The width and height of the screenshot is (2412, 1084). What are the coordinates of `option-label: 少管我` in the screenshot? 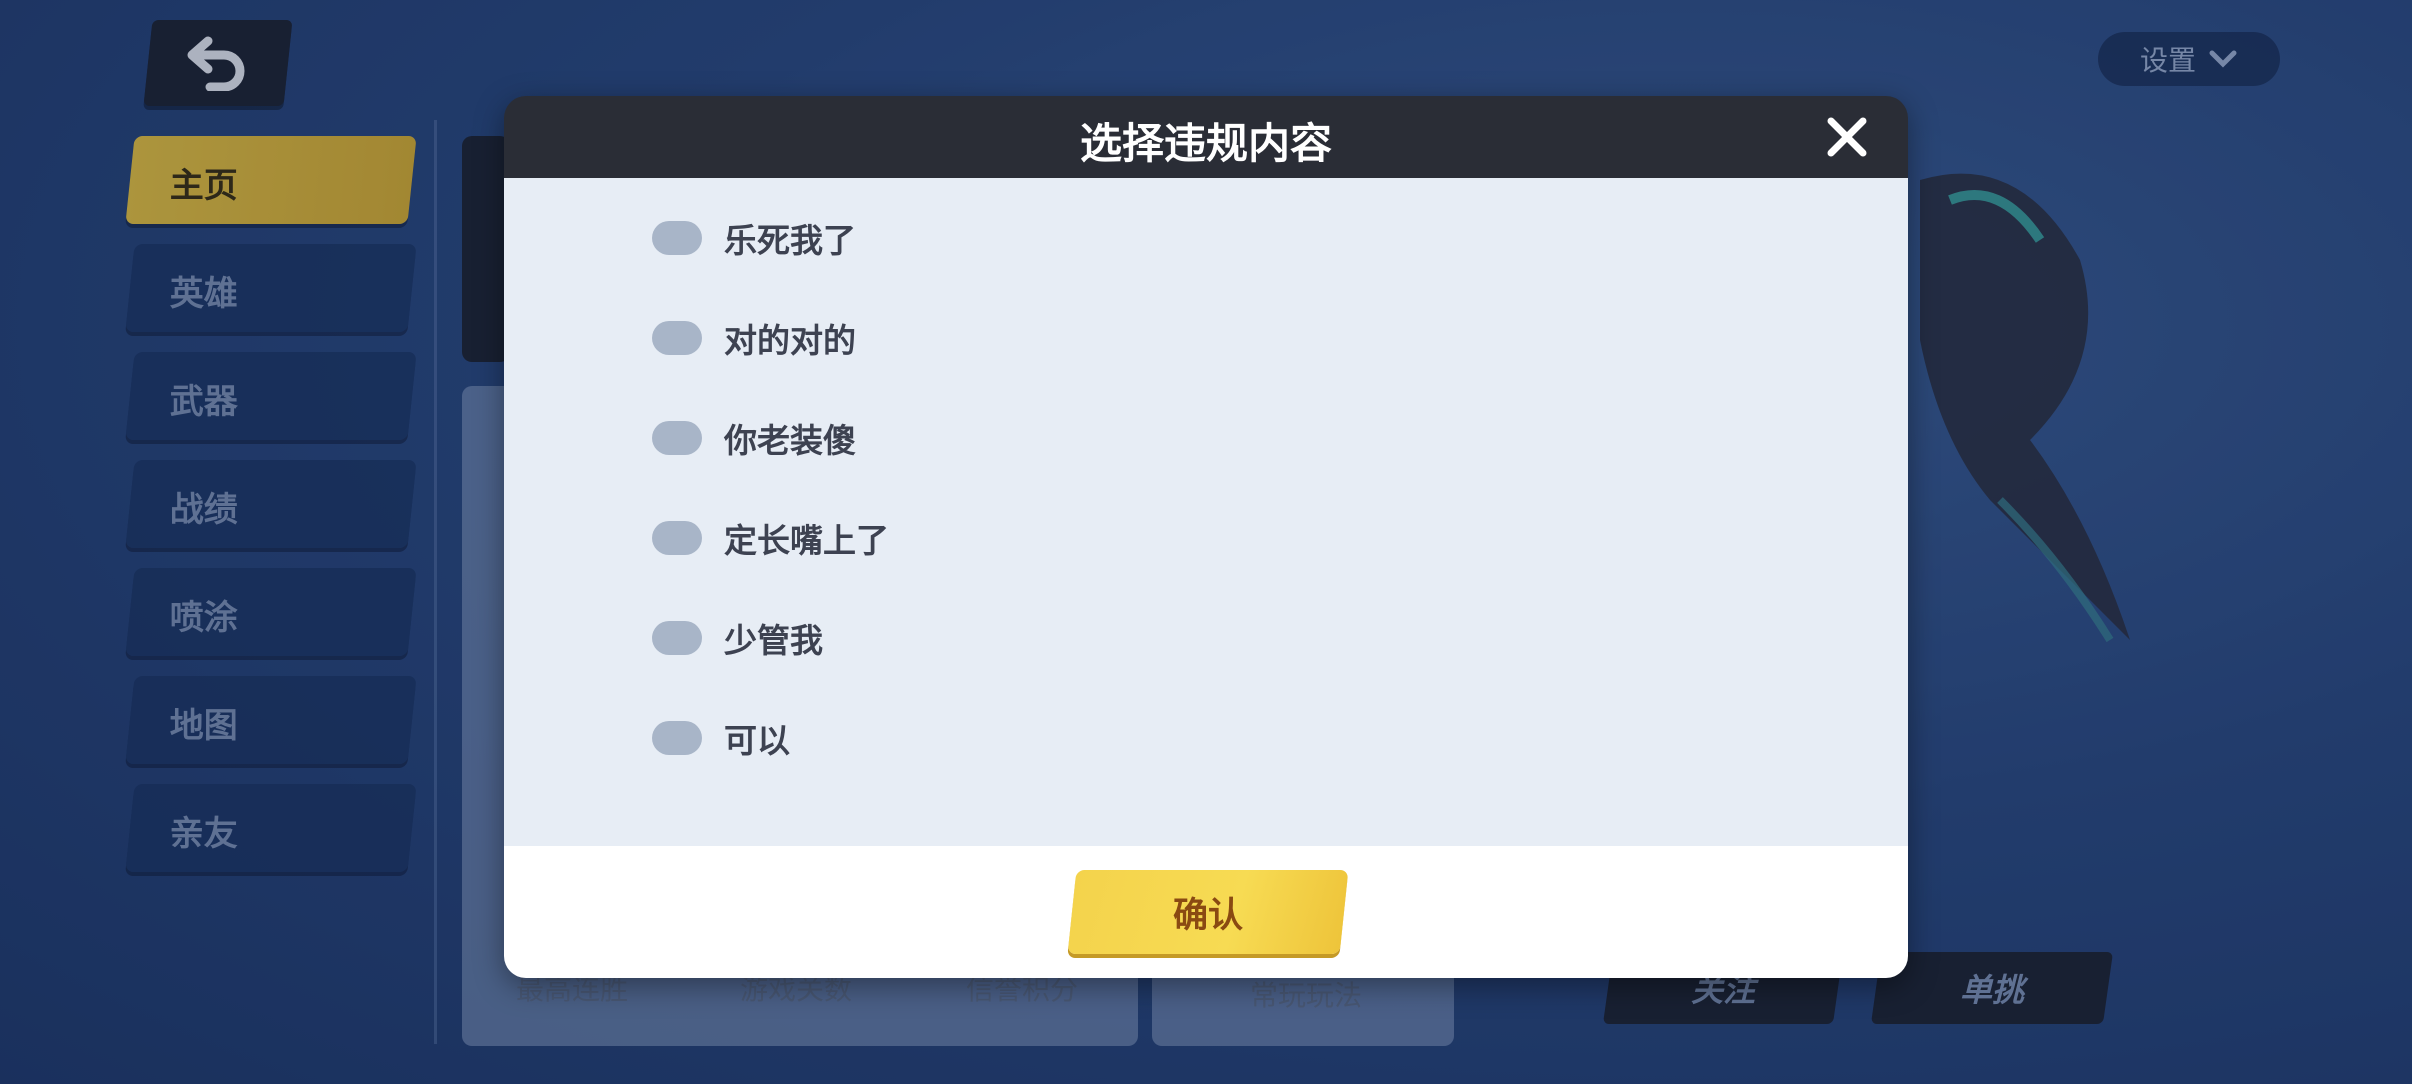 It's located at (773, 640).